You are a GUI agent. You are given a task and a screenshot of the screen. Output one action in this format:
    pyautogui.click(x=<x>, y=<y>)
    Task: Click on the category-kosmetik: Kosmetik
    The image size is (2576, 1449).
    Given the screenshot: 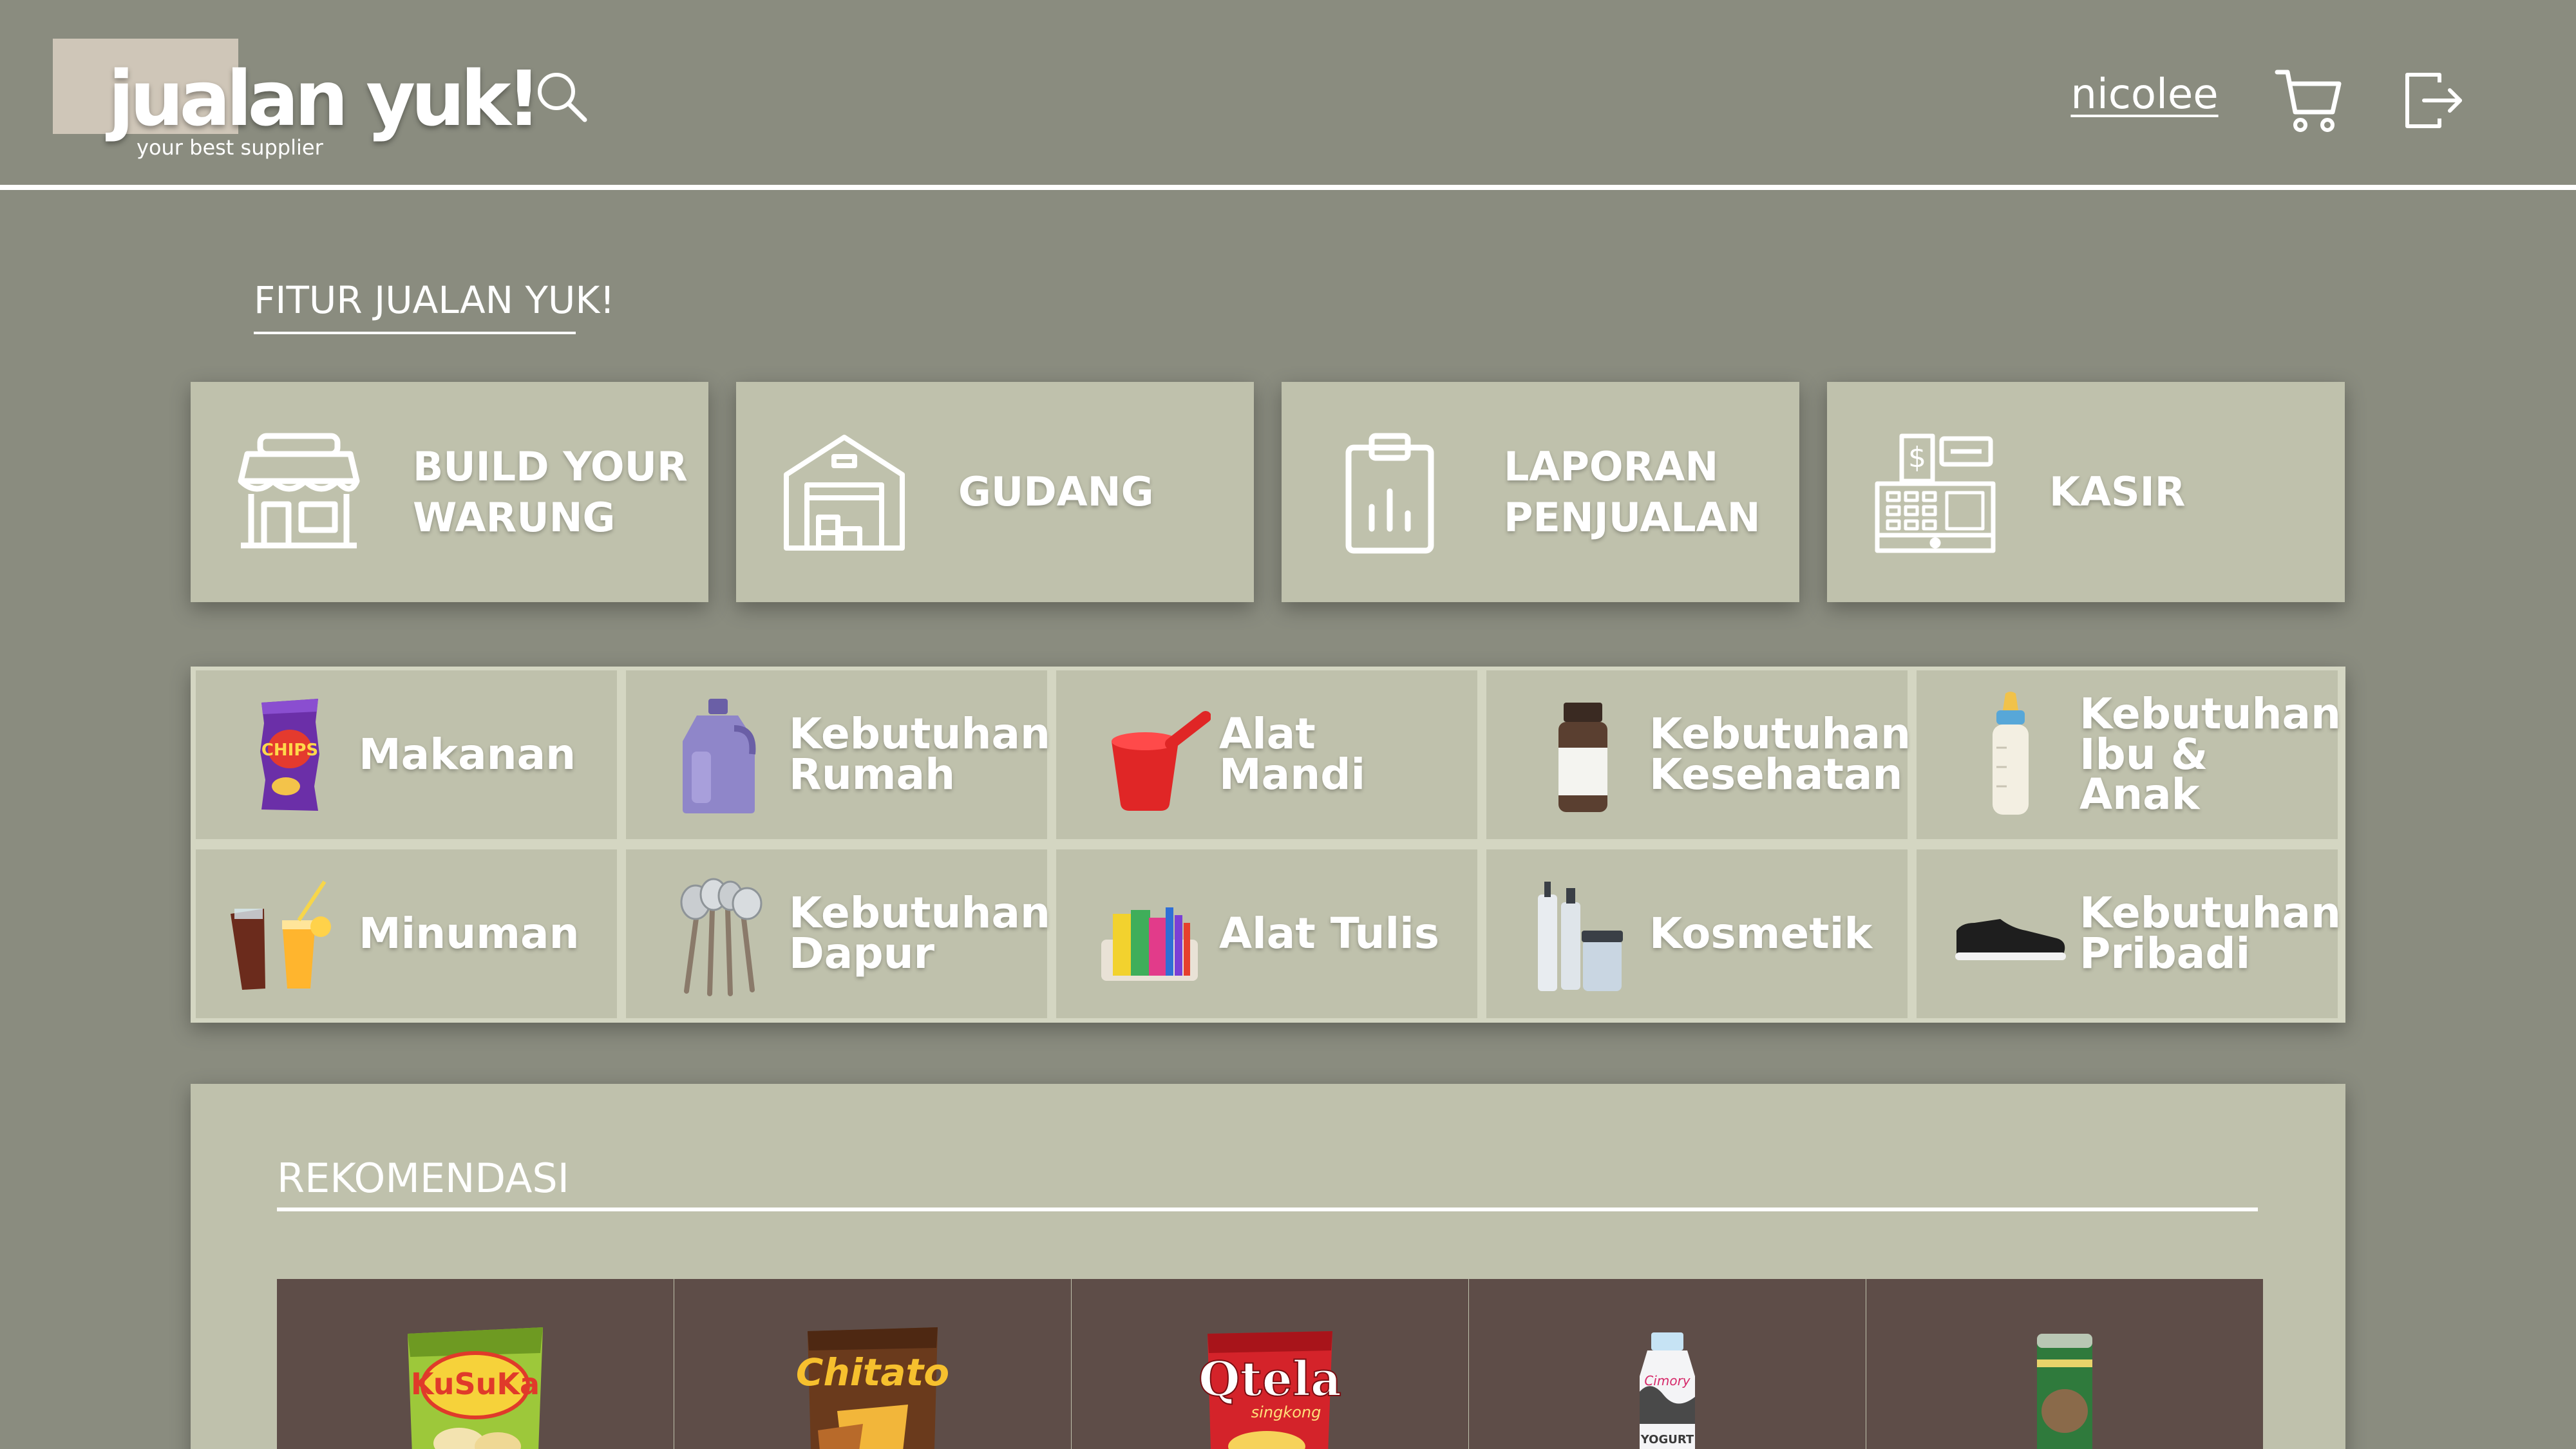 What is the action you would take?
    pyautogui.click(x=1697, y=934)
    